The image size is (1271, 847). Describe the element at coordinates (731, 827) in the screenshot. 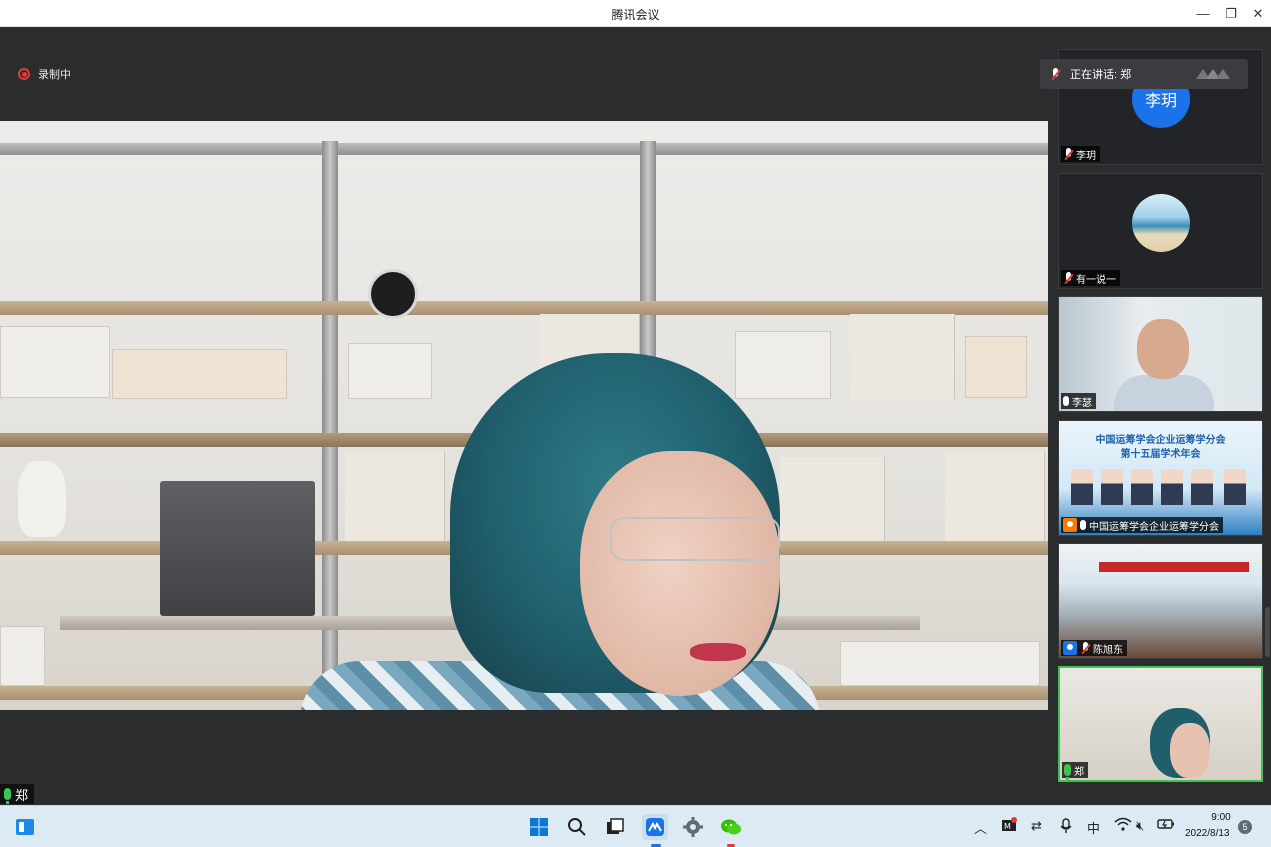

I see `wechat-icon` at that location.